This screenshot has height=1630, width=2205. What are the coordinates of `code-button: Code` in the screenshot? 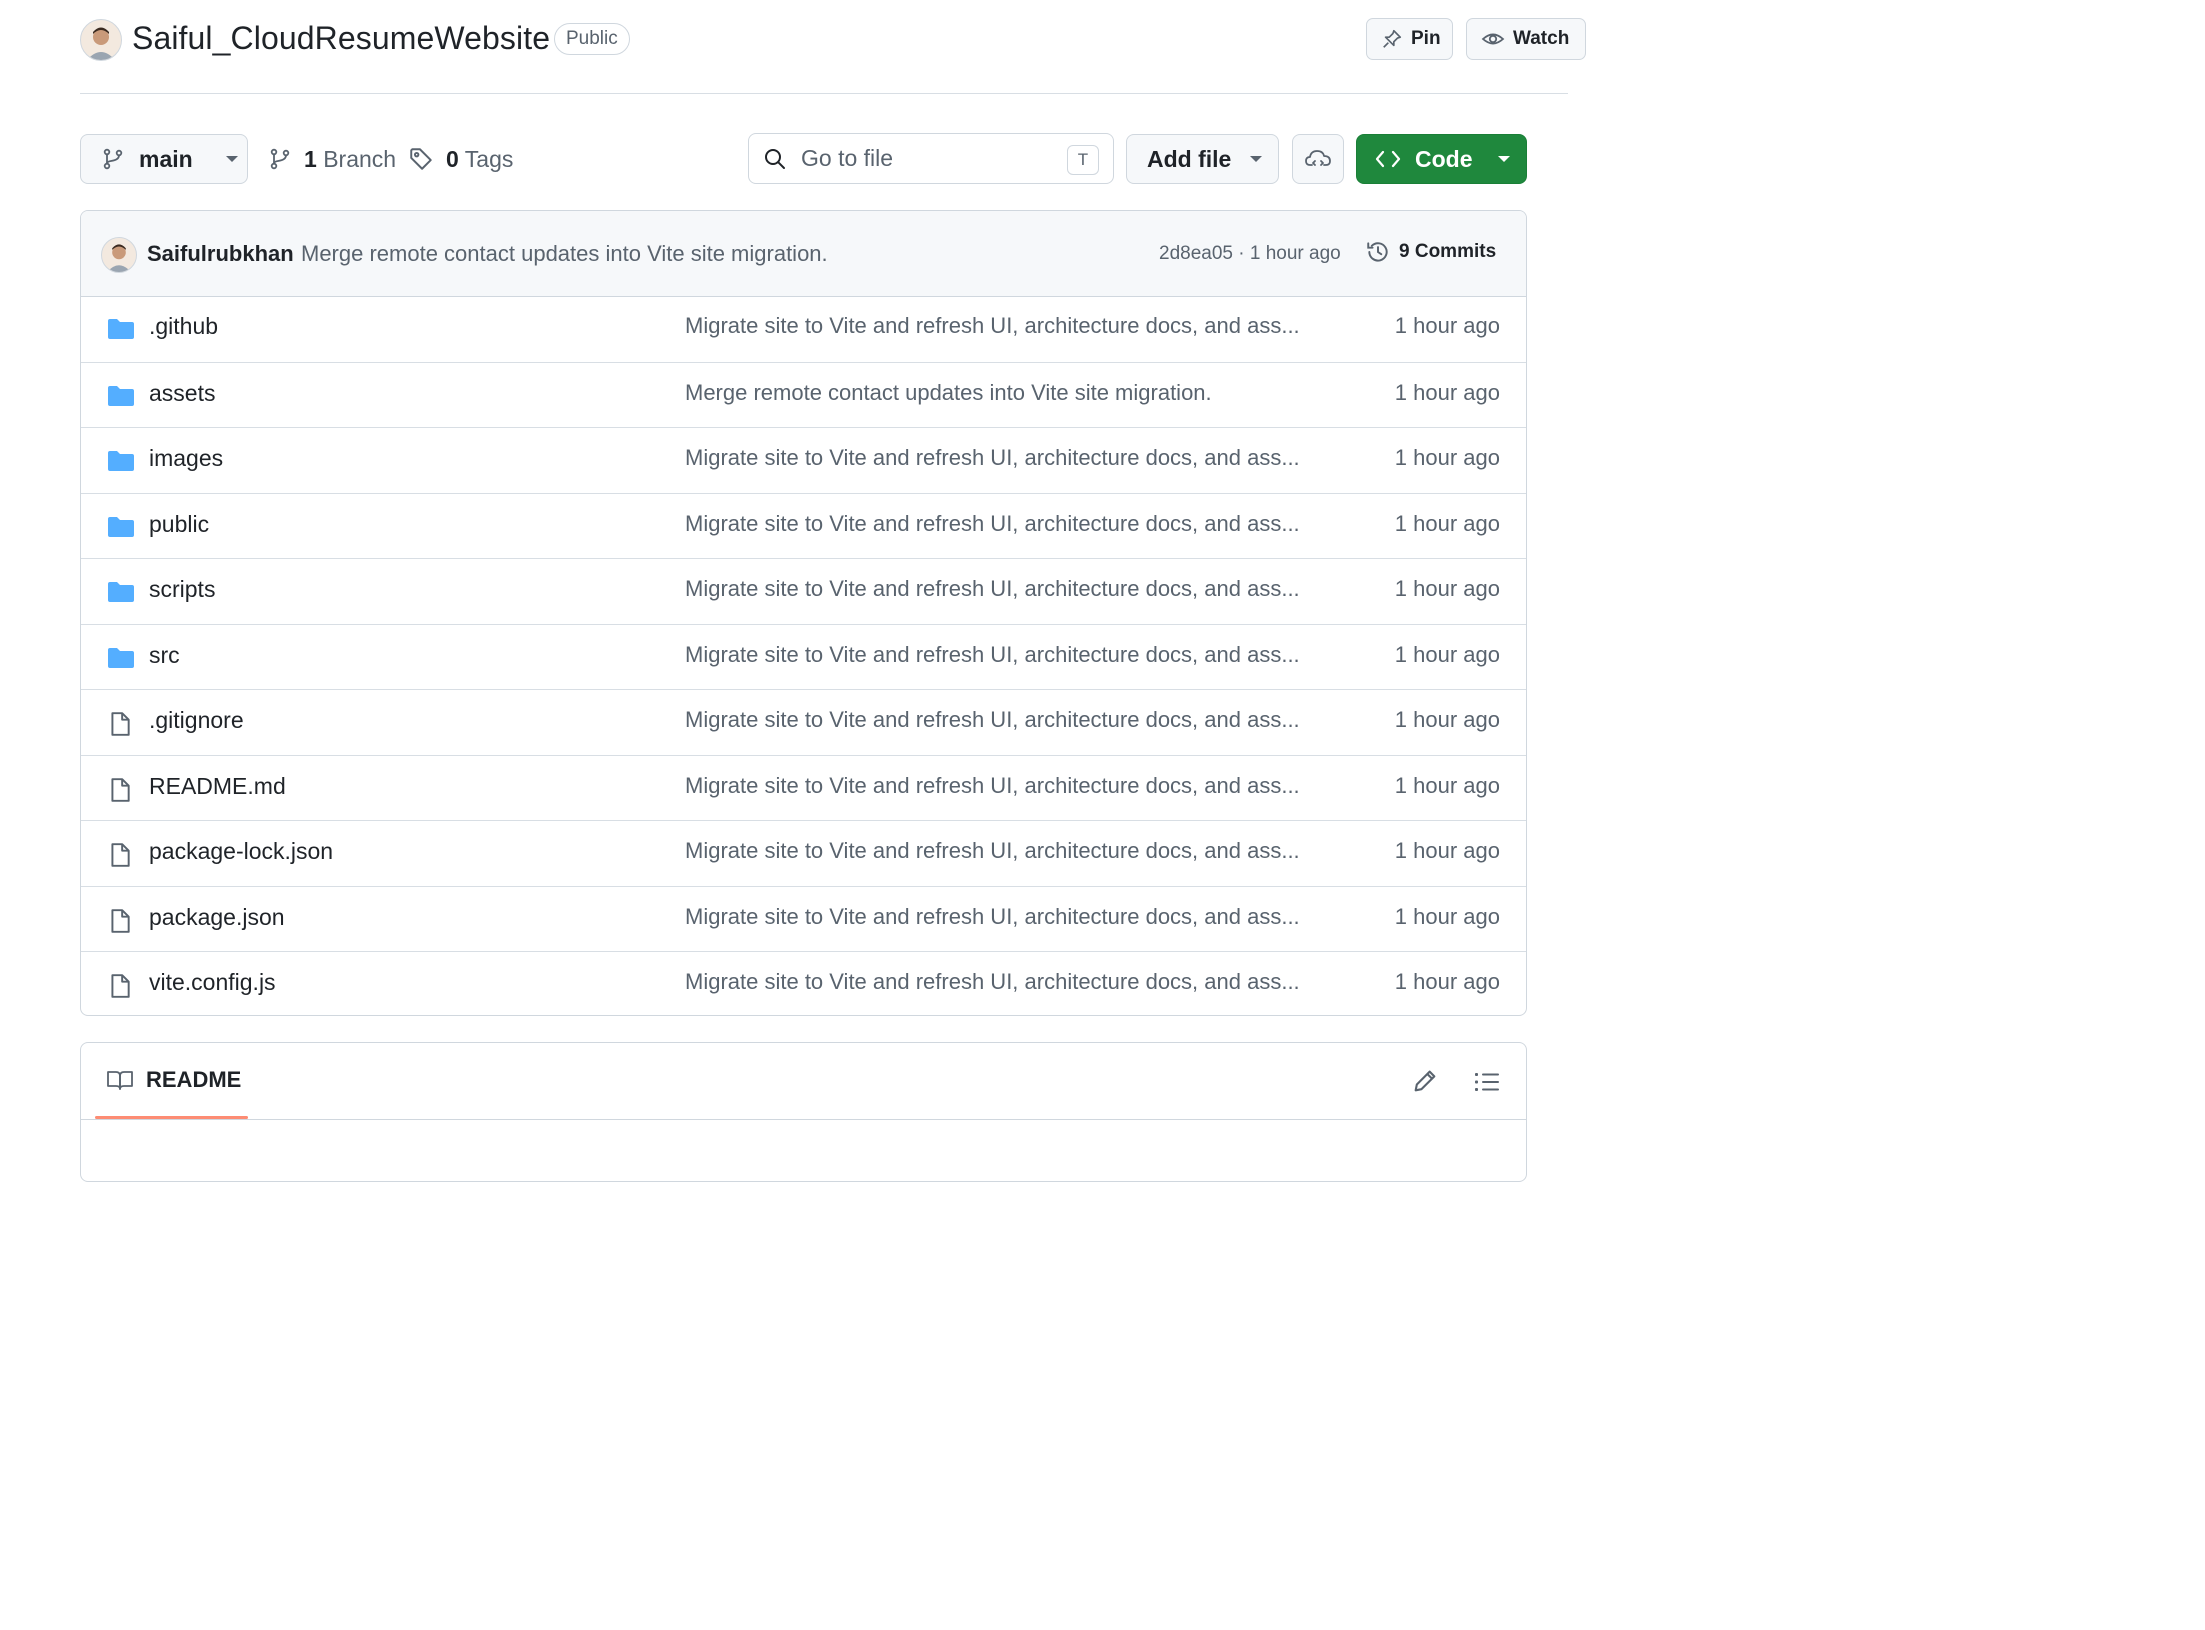 It's located at (1441, 159).